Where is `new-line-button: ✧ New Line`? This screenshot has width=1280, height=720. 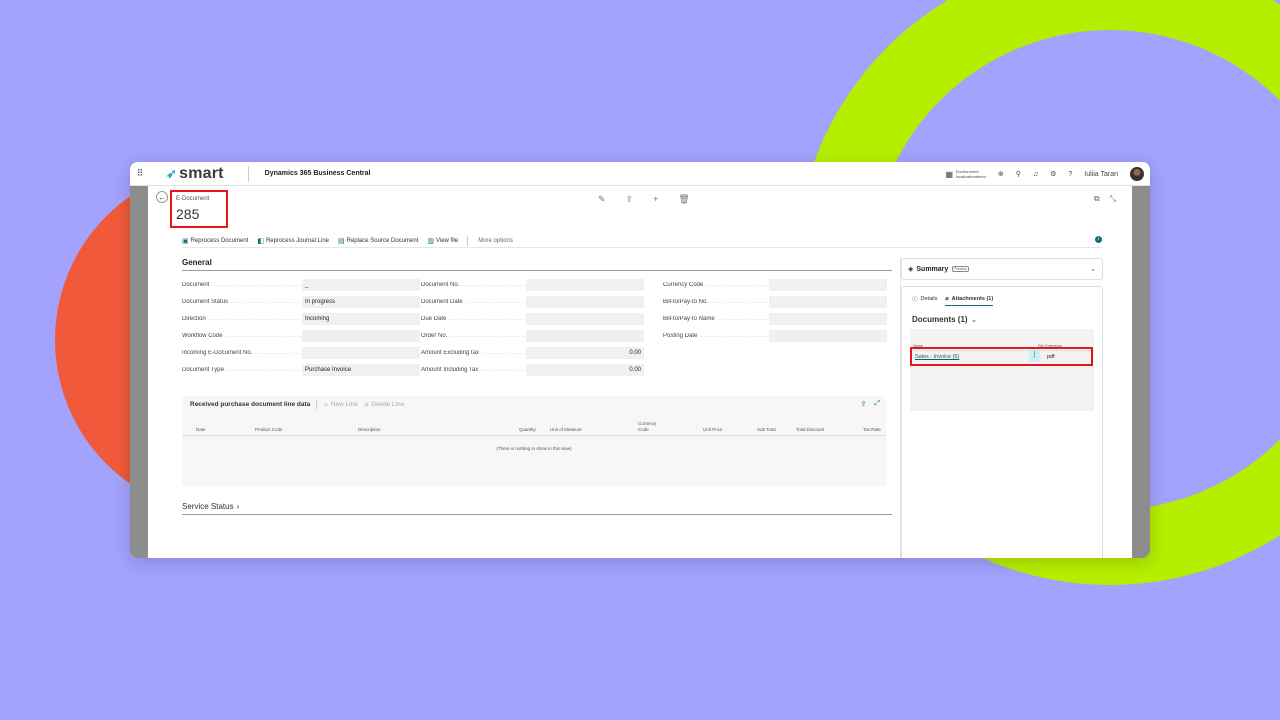
new-line-button: ✧ New Line is located at coordinates (340, 405).